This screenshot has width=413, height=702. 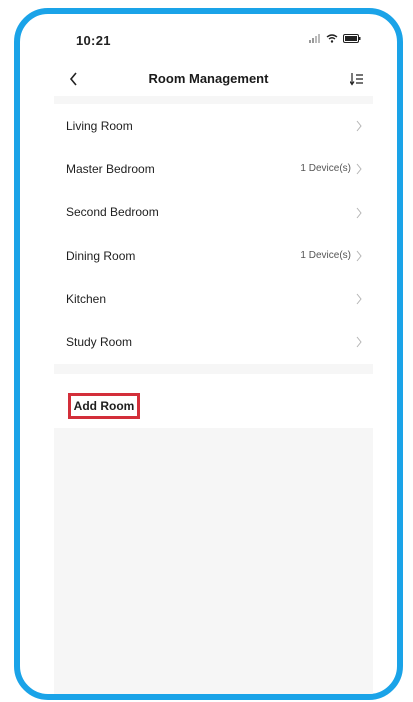 I want to click on status-icons, so click(x=335, y=38).